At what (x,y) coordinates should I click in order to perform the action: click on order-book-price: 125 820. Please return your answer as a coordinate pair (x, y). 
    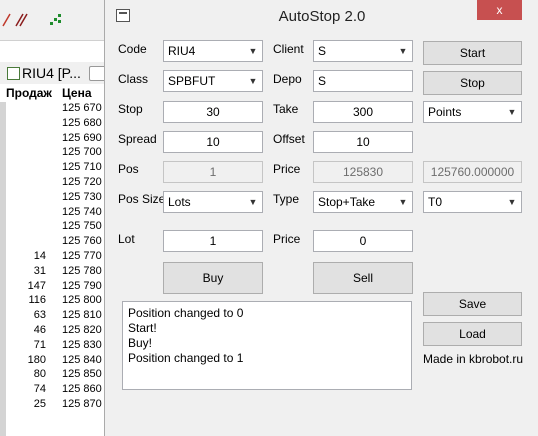
    Looking at the image, I should click on (82, 330).